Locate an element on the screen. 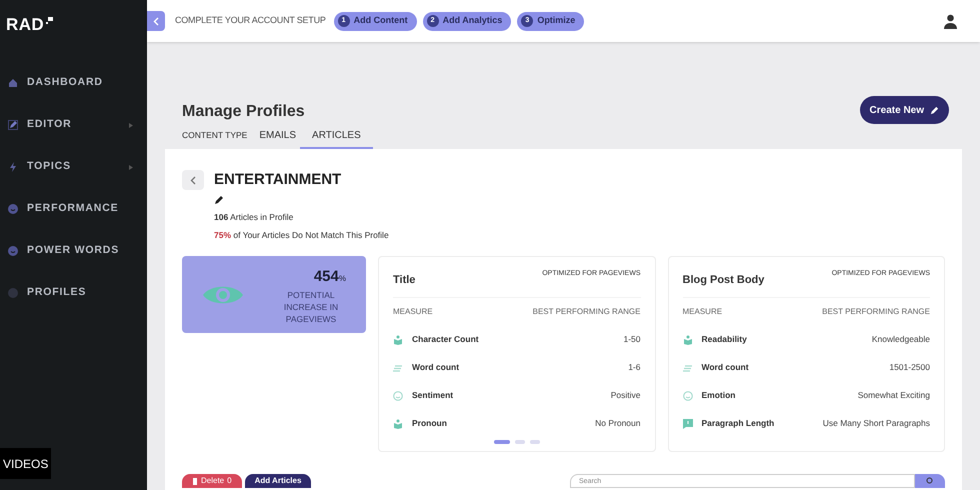  create-new-button: Create New is located at coordinates (904, 110).